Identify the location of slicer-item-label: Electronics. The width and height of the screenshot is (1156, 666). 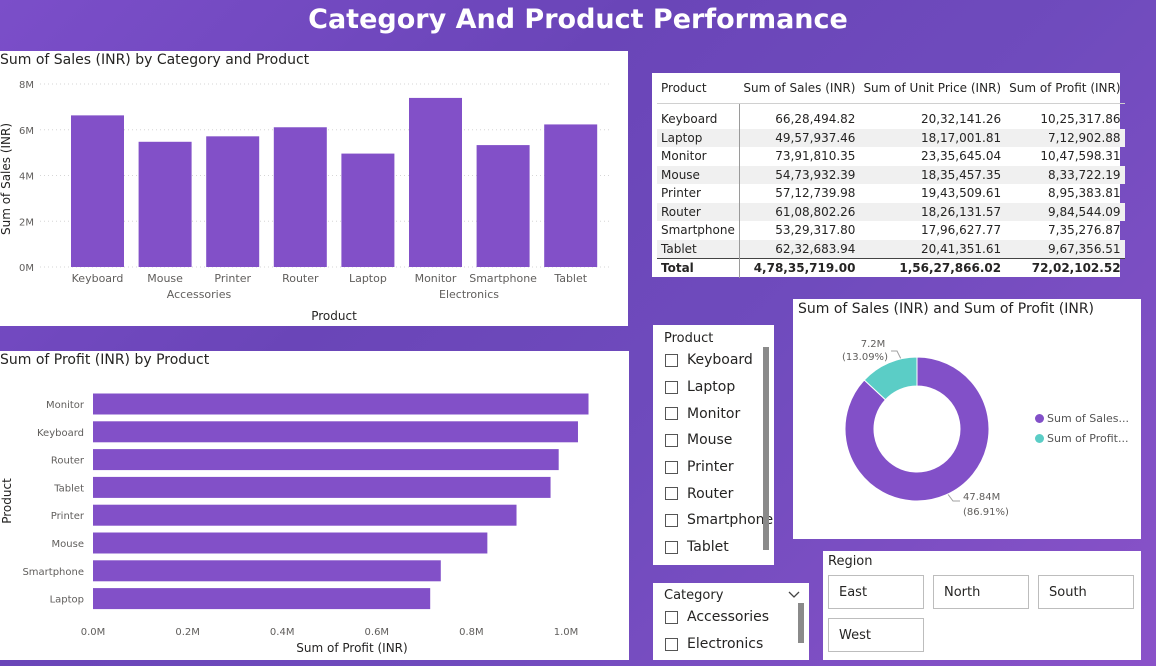
(725, 644).